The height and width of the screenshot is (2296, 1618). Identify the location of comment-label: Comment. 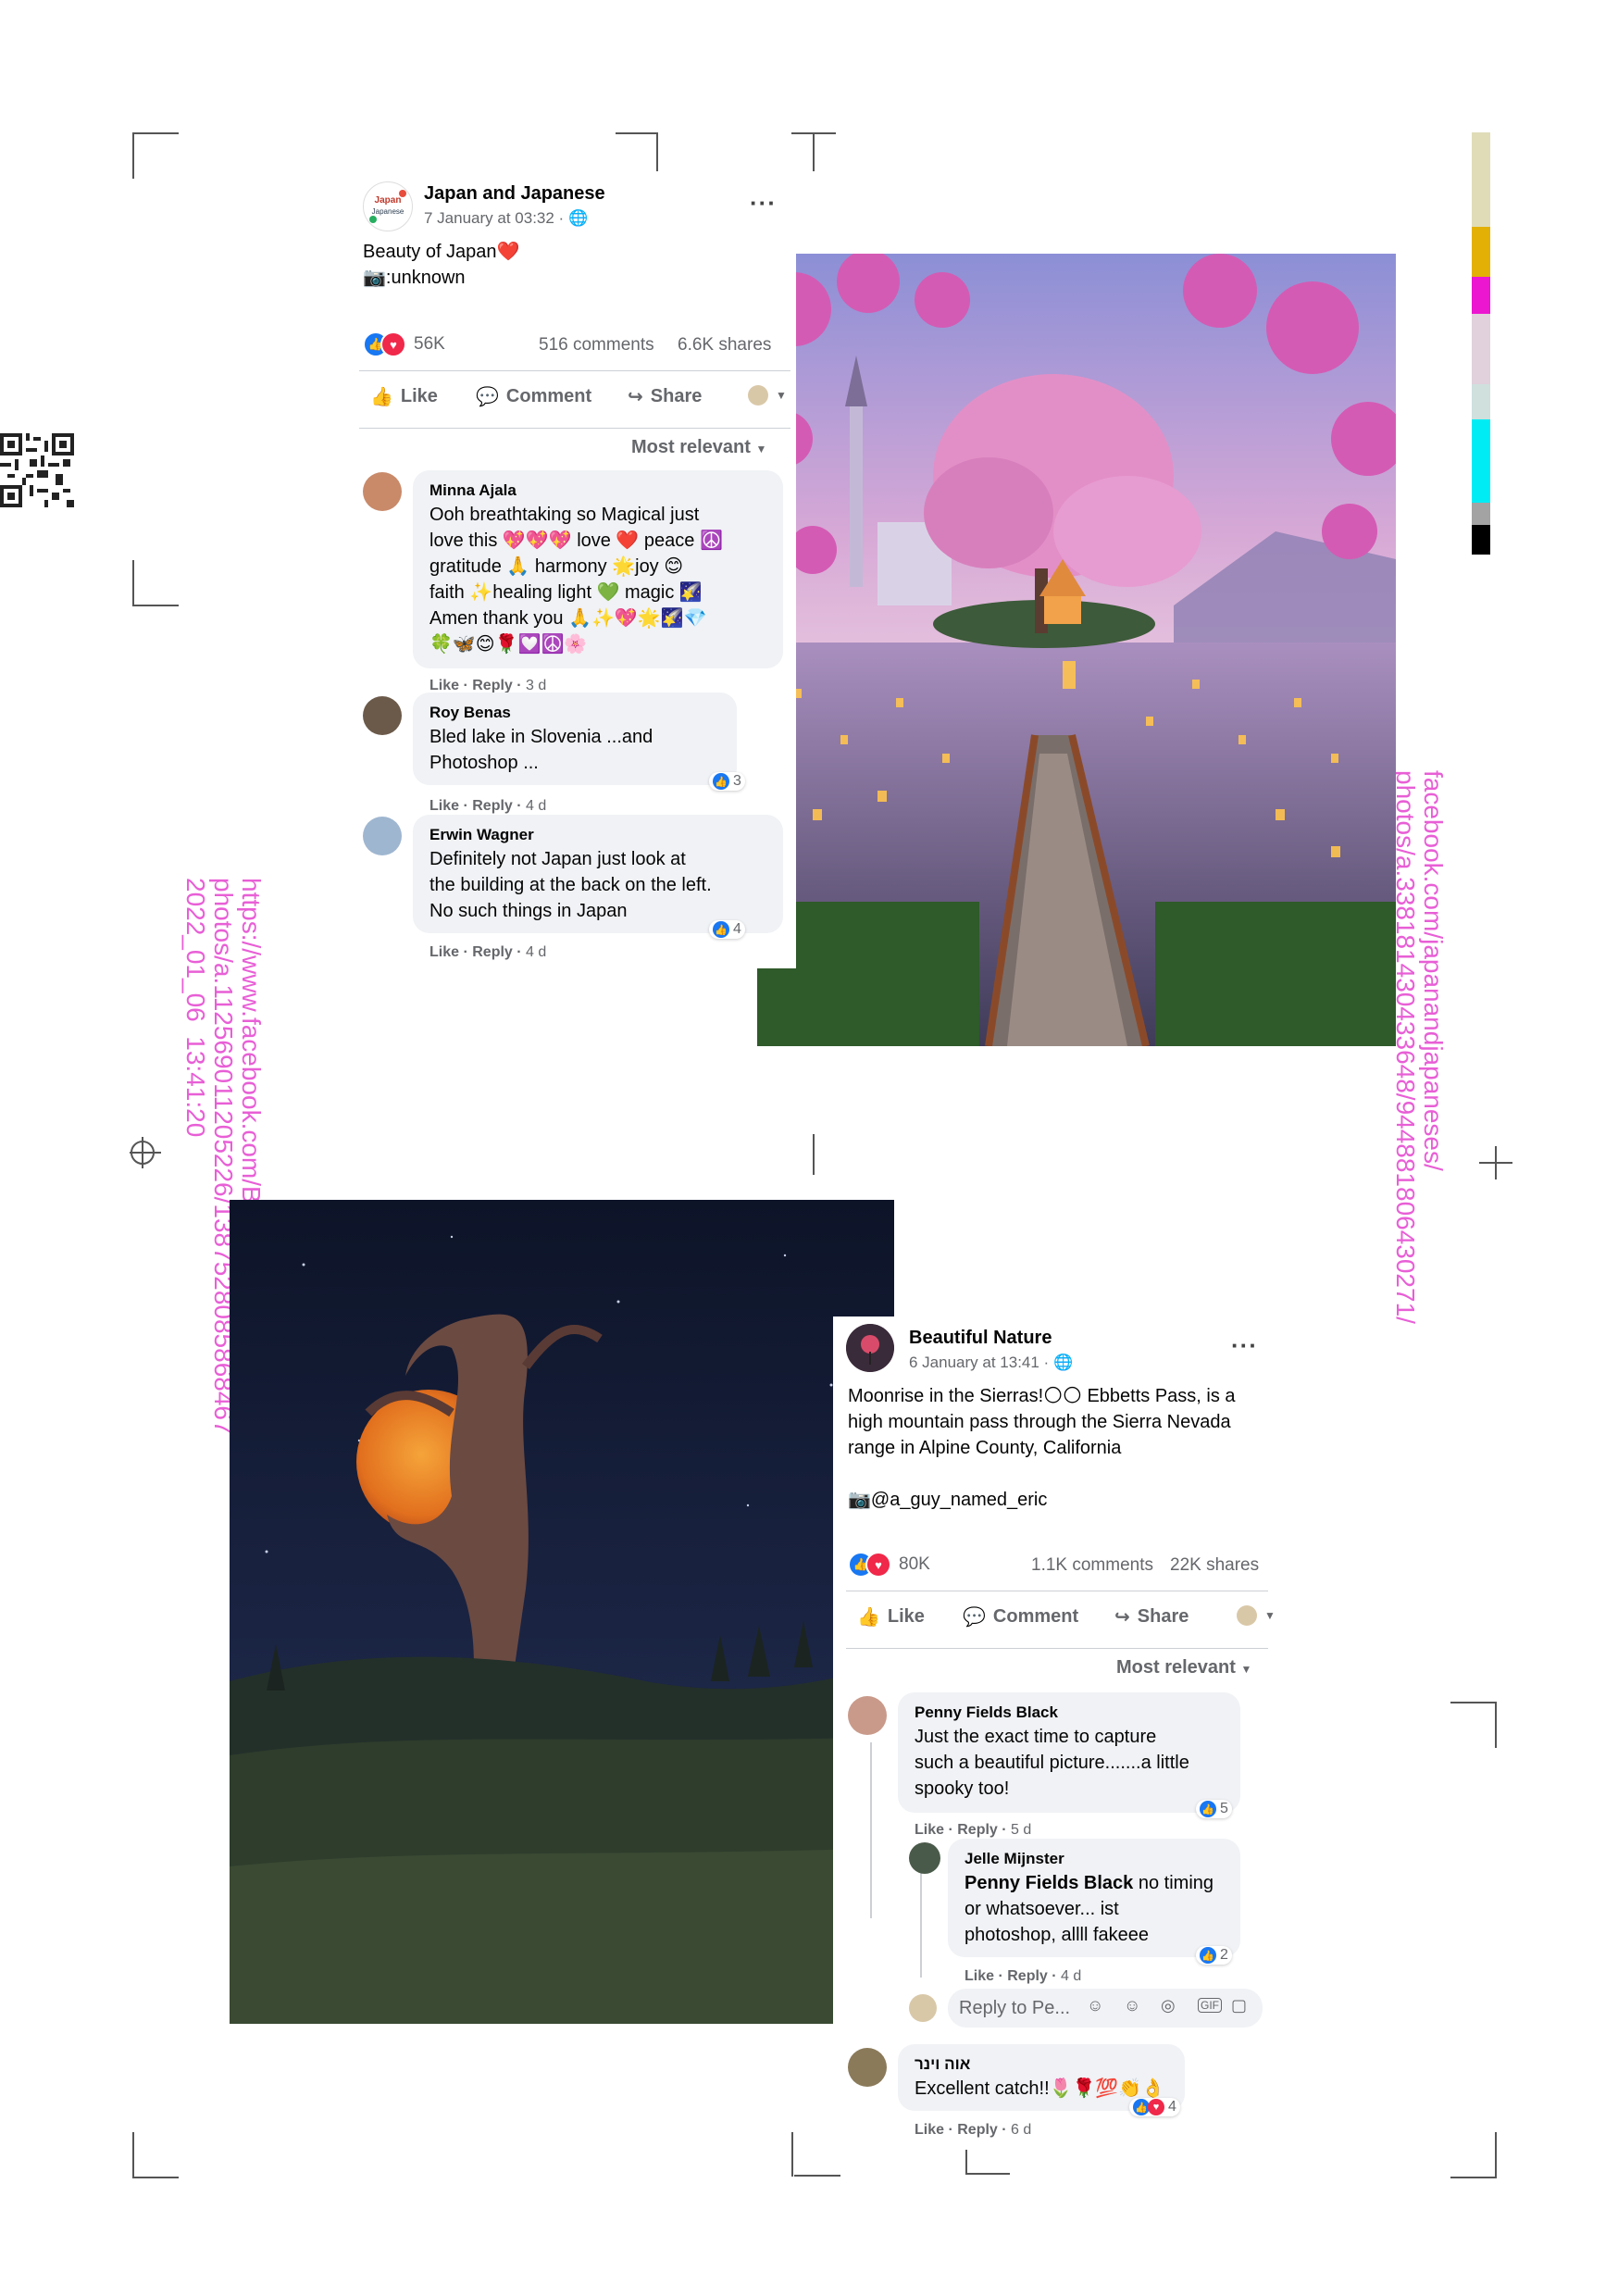
(548, 396).